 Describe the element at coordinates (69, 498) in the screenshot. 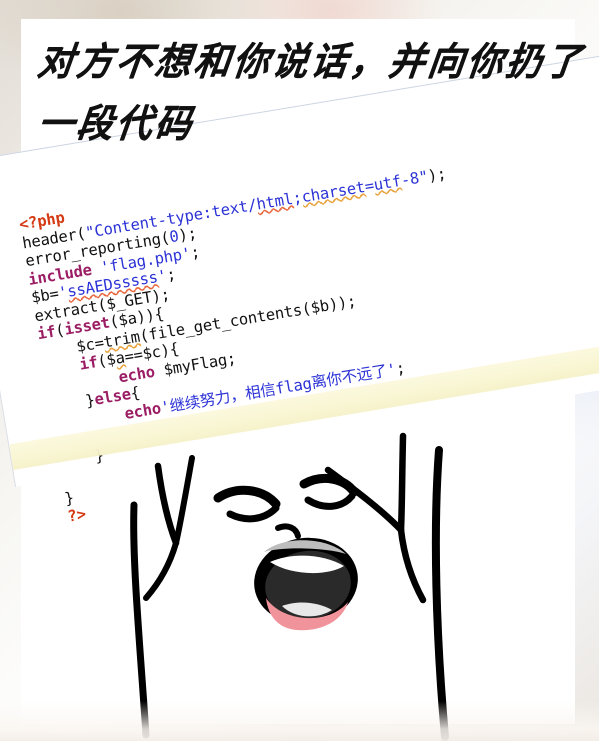

I see `code-token-brace-close-2: }` at that location.